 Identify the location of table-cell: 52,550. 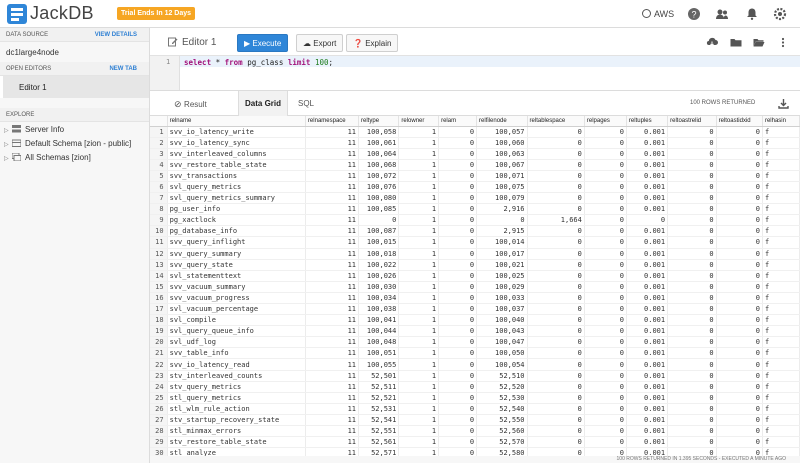
(502, 420).